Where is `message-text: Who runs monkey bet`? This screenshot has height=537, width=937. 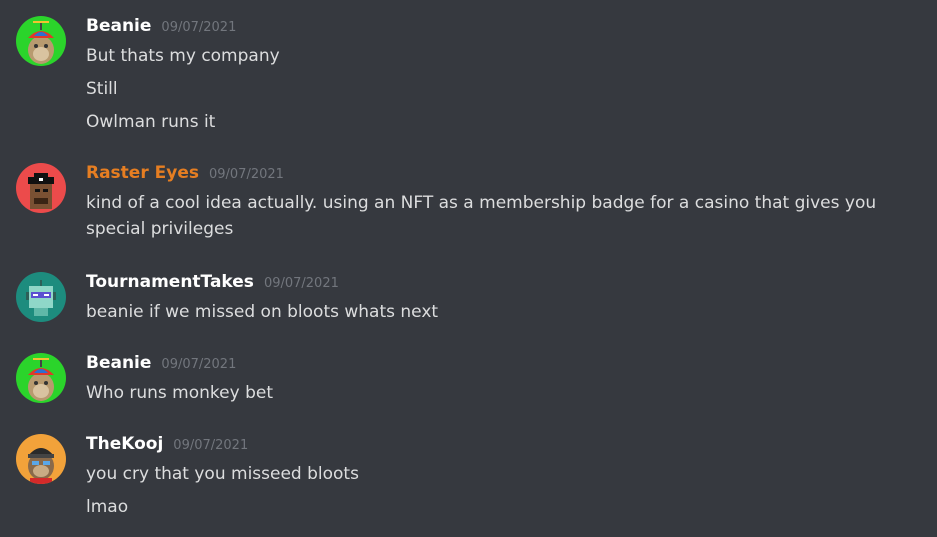
message-text: Who runs monkey bet is located at coordinates (179, 393).